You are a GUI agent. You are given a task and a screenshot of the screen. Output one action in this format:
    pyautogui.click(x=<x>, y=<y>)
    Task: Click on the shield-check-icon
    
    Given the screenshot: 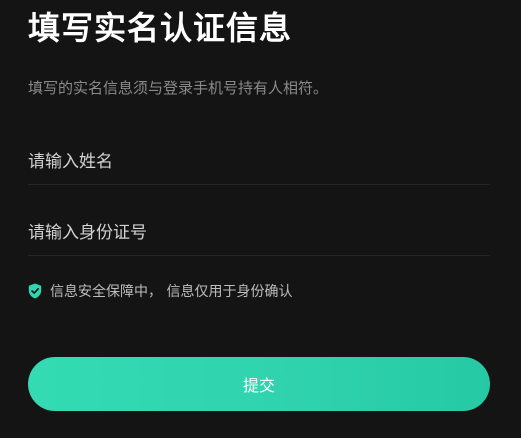 What is the action you would take?
    pyautogui.click(x=35, y=291)
    